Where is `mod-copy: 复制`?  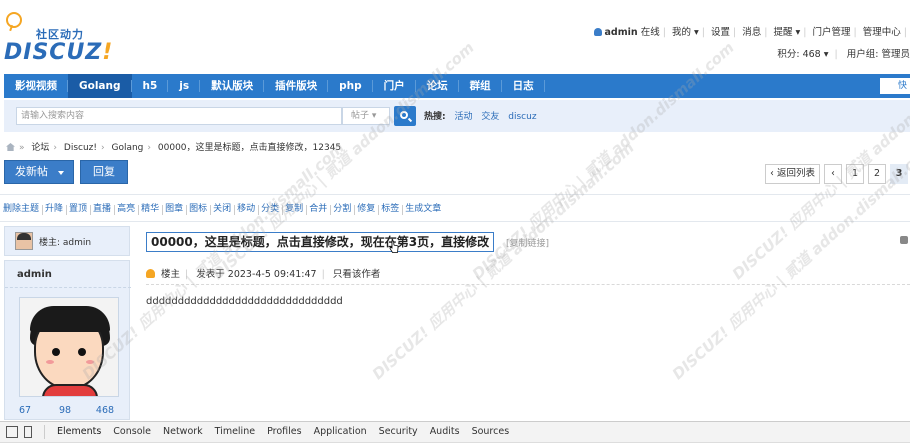 mod-copy: 复制 is located at coordinates (295, 209).